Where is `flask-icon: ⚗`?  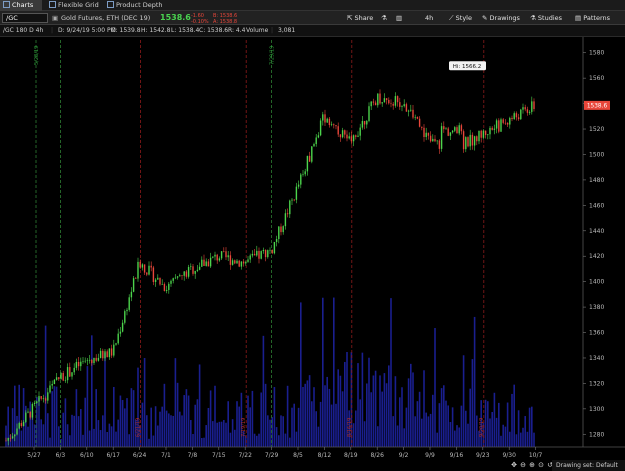 flask-icon: ⚗ is located at coordinates (384, 18).